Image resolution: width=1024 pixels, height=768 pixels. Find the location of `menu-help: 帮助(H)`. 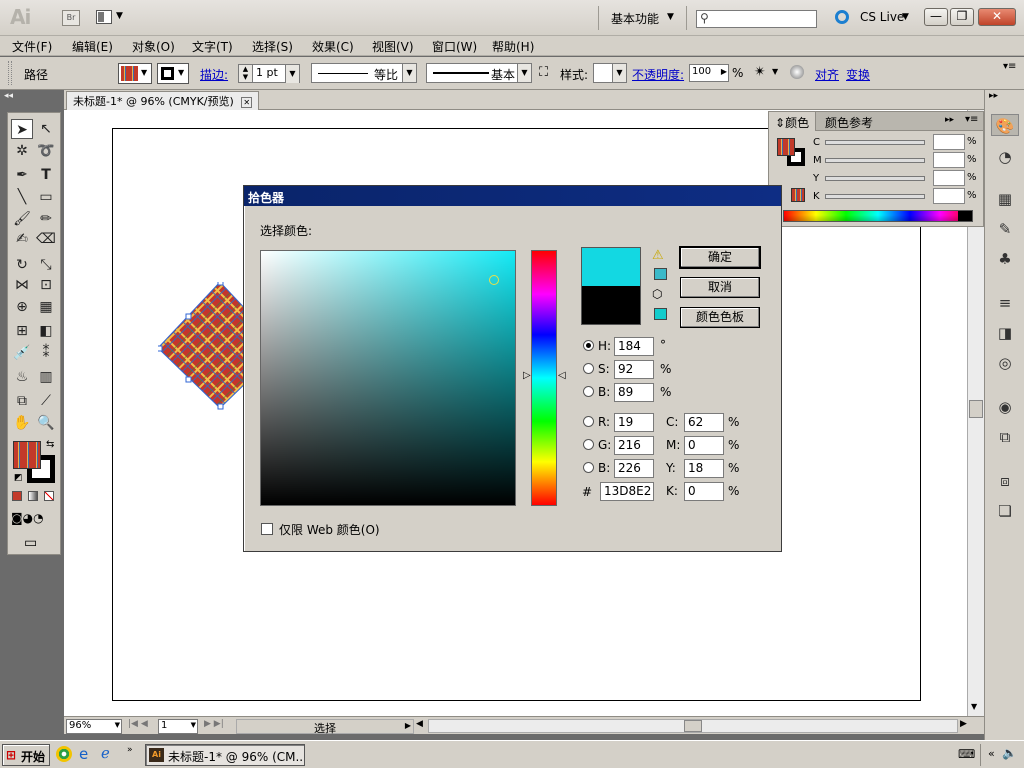

menu-help: 帮助(H) is located at coordinates (513, 46).